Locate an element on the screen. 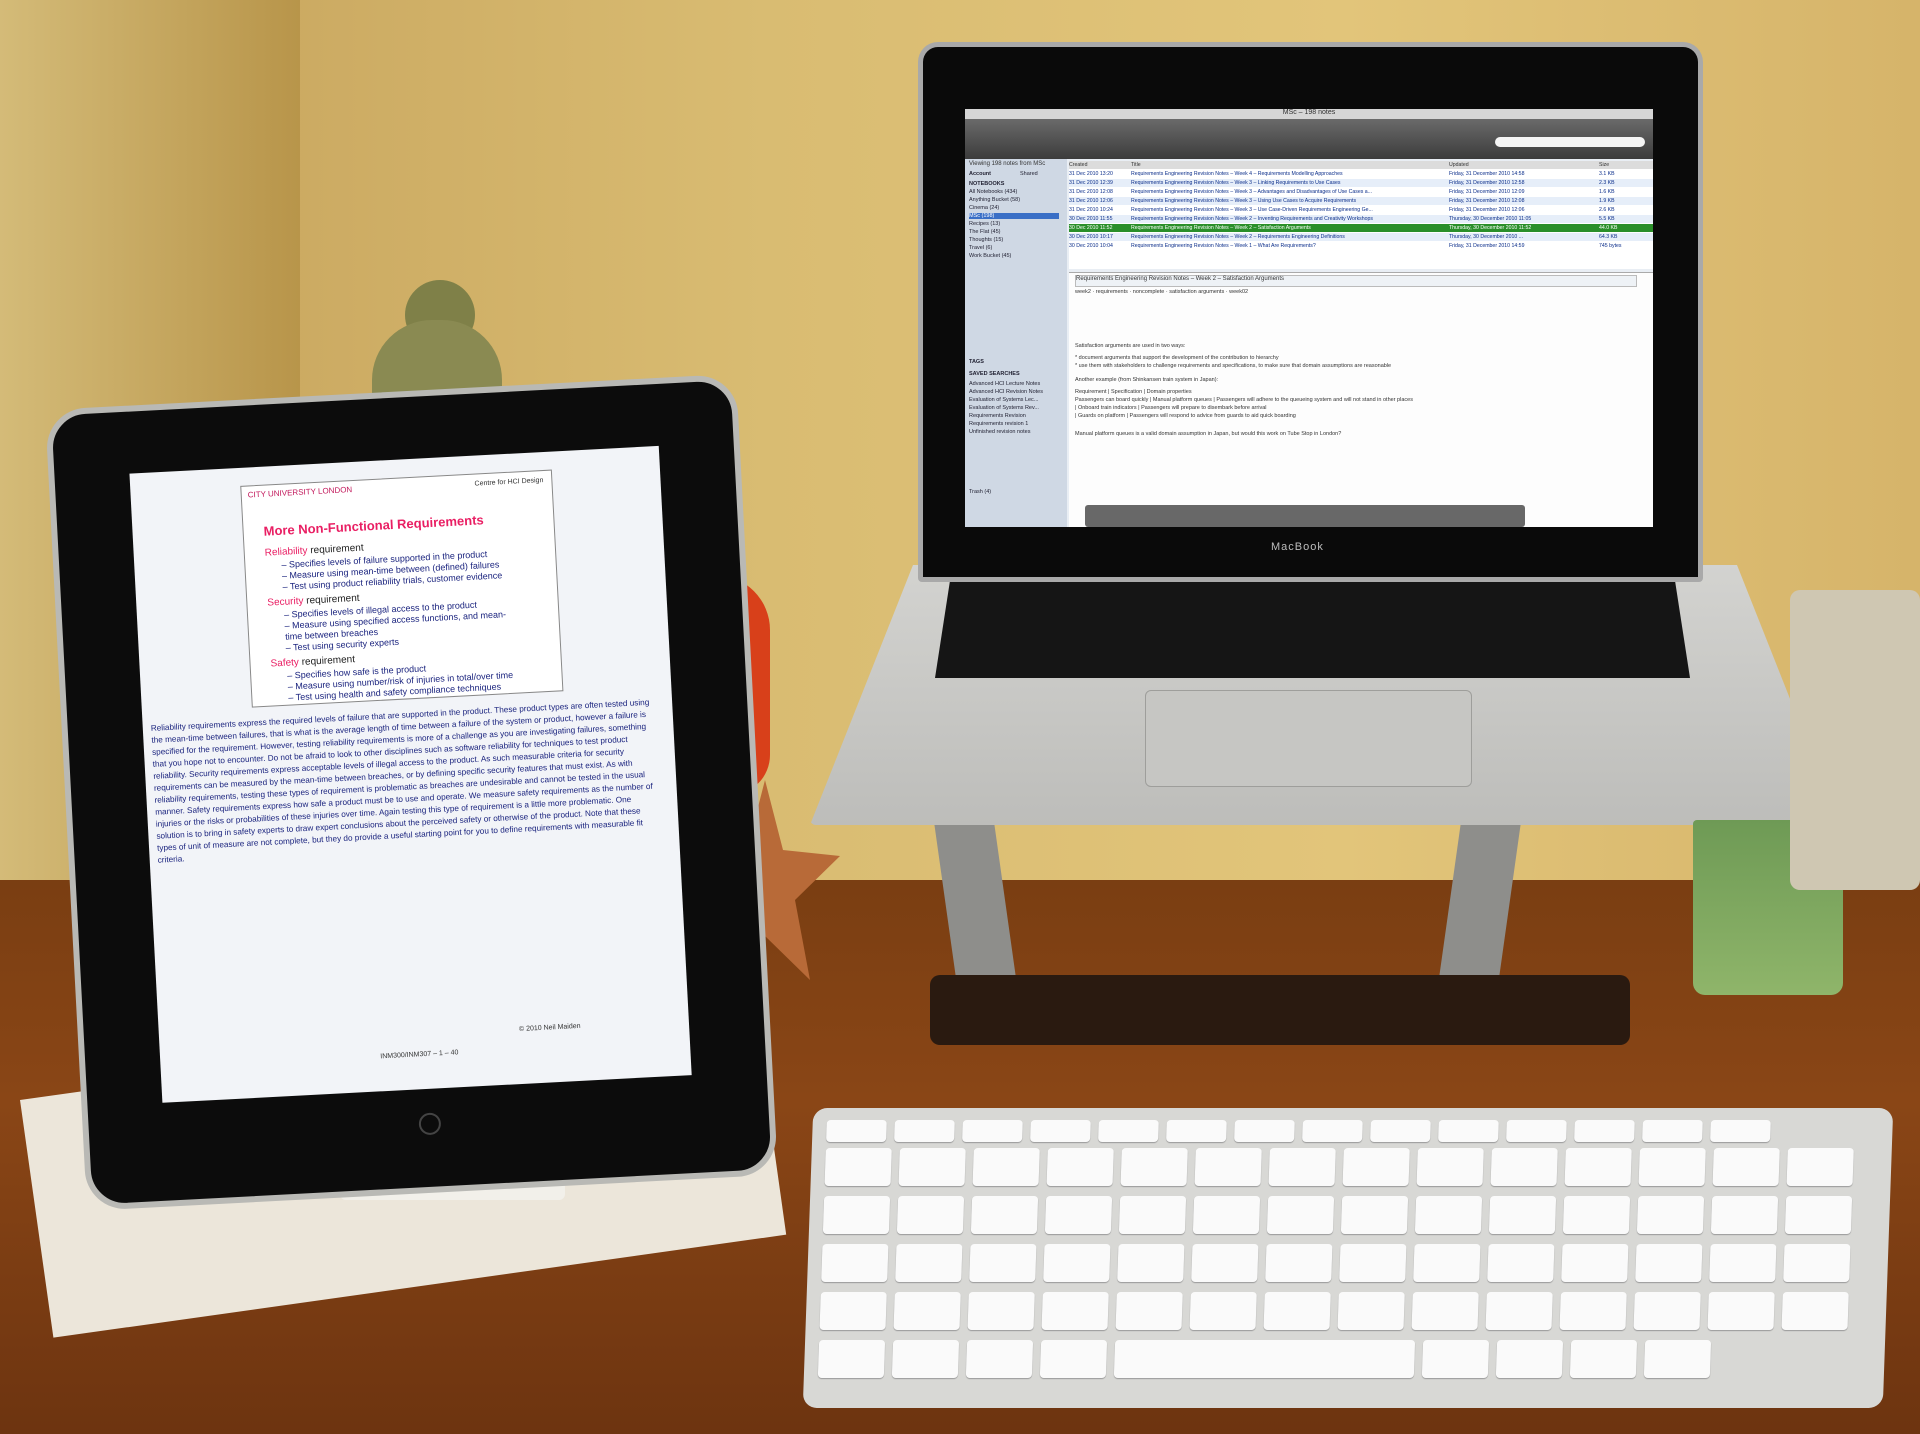 This screenshot has width=1920, height=1434. macbook-keyboard is located at coordinates (1312, 629).